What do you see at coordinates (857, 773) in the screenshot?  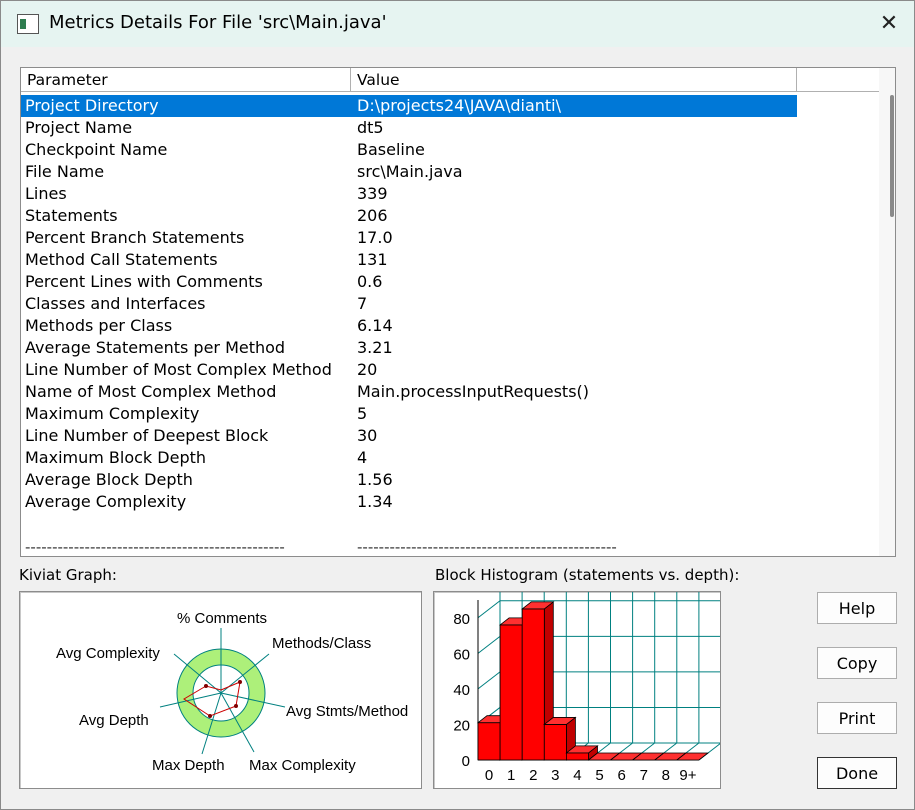 I see `done-button: Done` at bounding box center [857, 773].